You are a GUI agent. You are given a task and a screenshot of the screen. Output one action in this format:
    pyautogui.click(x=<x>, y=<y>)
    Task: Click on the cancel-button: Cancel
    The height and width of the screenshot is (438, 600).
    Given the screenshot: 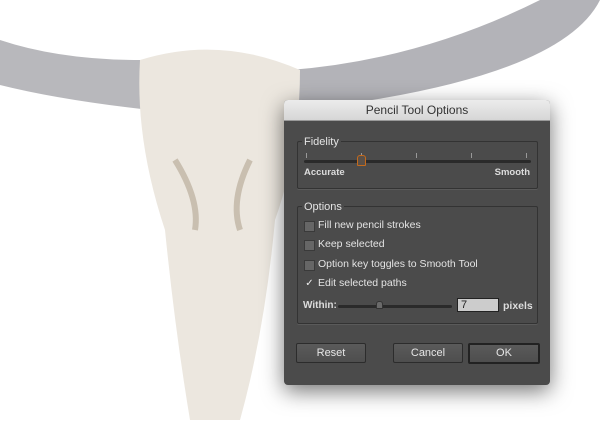 What is the action you would take?
    pyautogui.click(x=428, y=353)
    